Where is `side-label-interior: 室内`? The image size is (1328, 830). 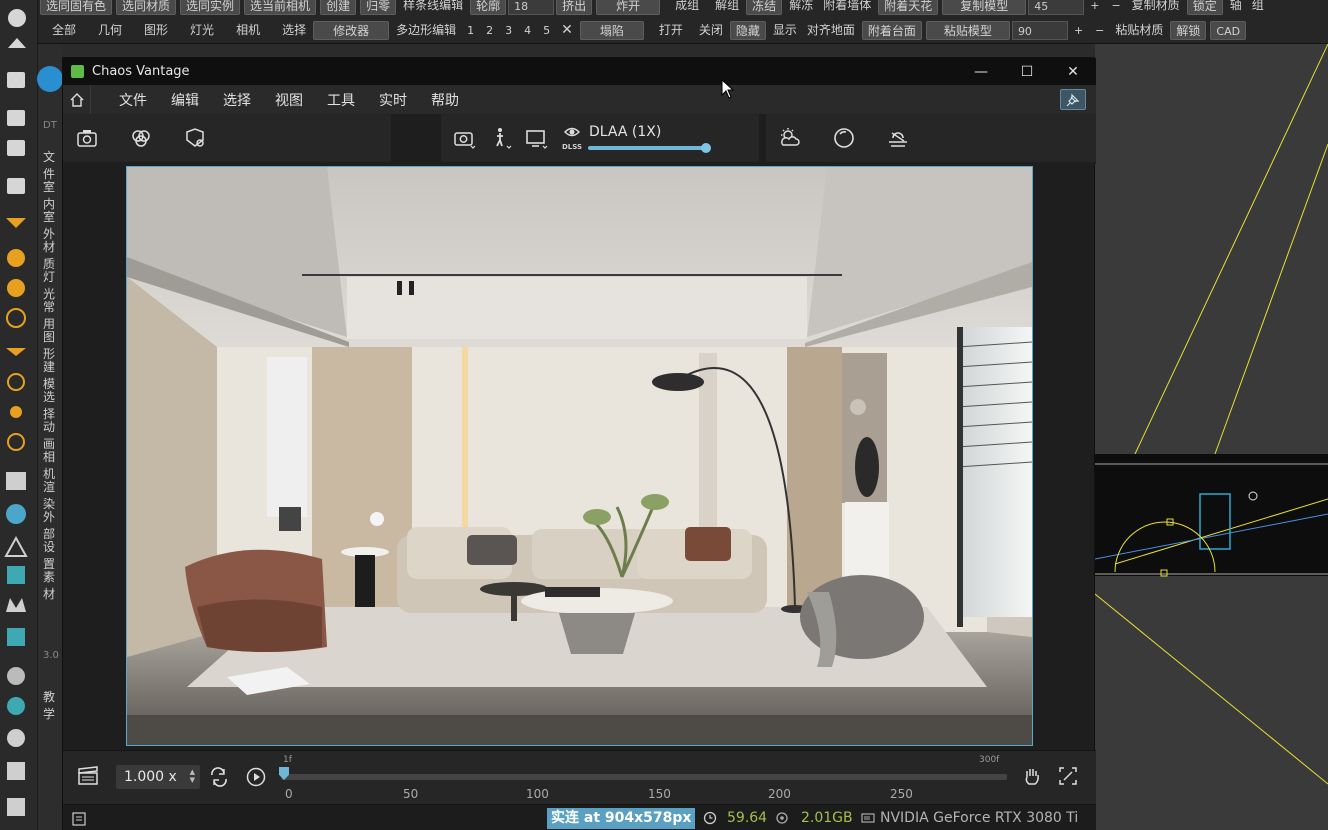 side-label-interior: 室内 is located at coordinates (52, 195).